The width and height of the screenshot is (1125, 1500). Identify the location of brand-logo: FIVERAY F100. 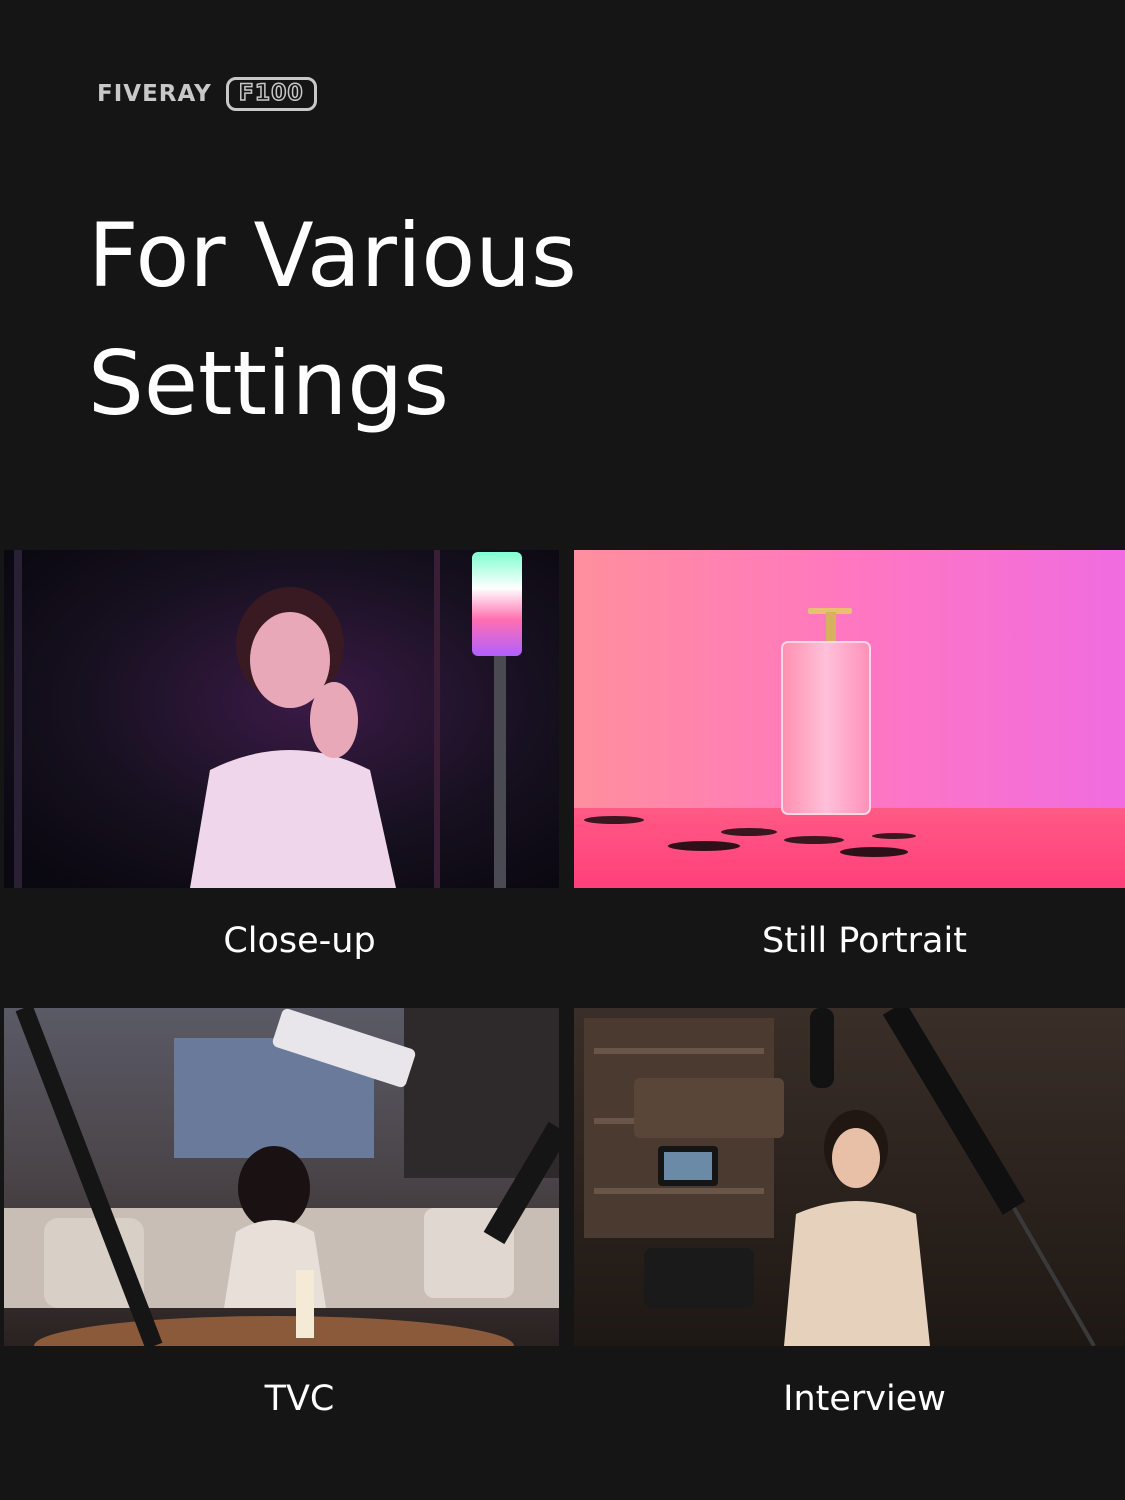
(207, 94).